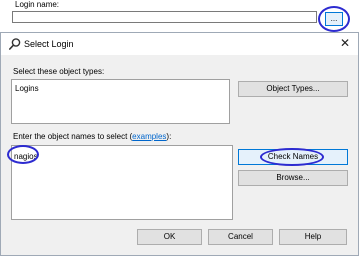  What do you see at coordinates (15, 44) in the screenshot?
I see `search-icon` at bounding box center [15, 44].